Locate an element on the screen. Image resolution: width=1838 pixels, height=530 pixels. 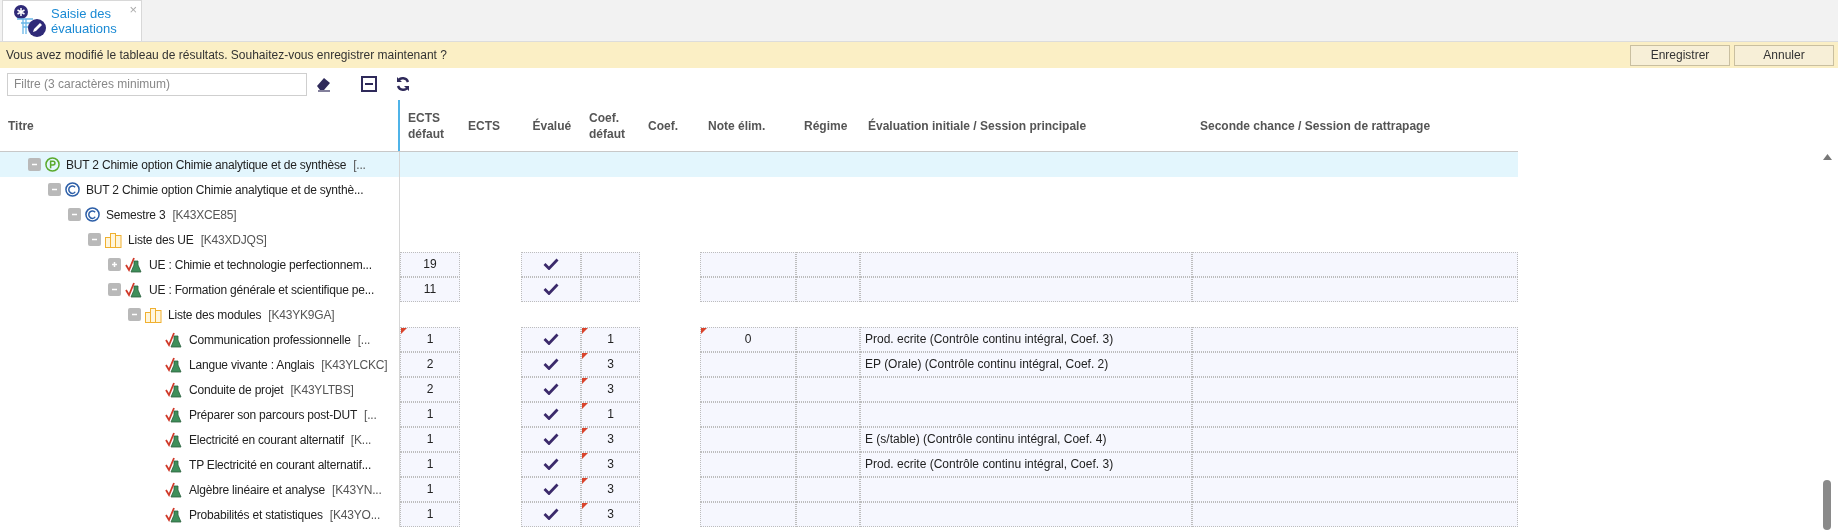
books-icon is located at coordinates (113, 239).